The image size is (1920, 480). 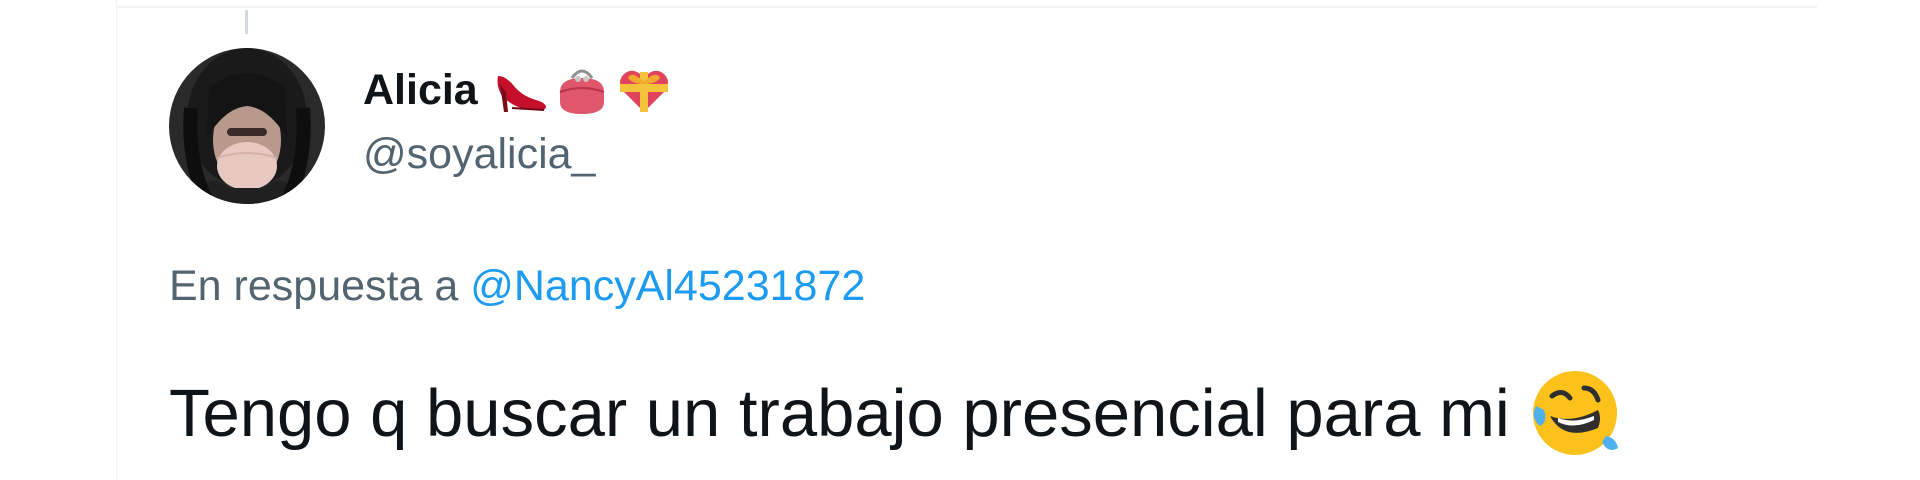 I want to click on thread-connector-line, so click(x=246, y=22).